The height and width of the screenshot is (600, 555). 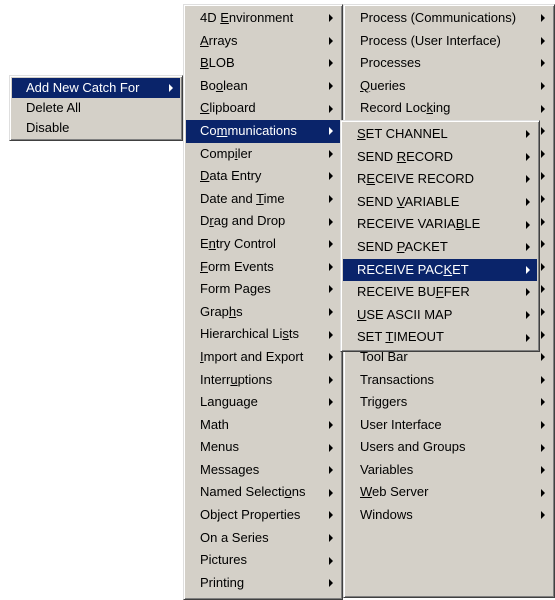 What do you see at coordinates (390, 63) in the screenshot?
I see `menu-item-label: Processes` at bounding box center [390, 63].